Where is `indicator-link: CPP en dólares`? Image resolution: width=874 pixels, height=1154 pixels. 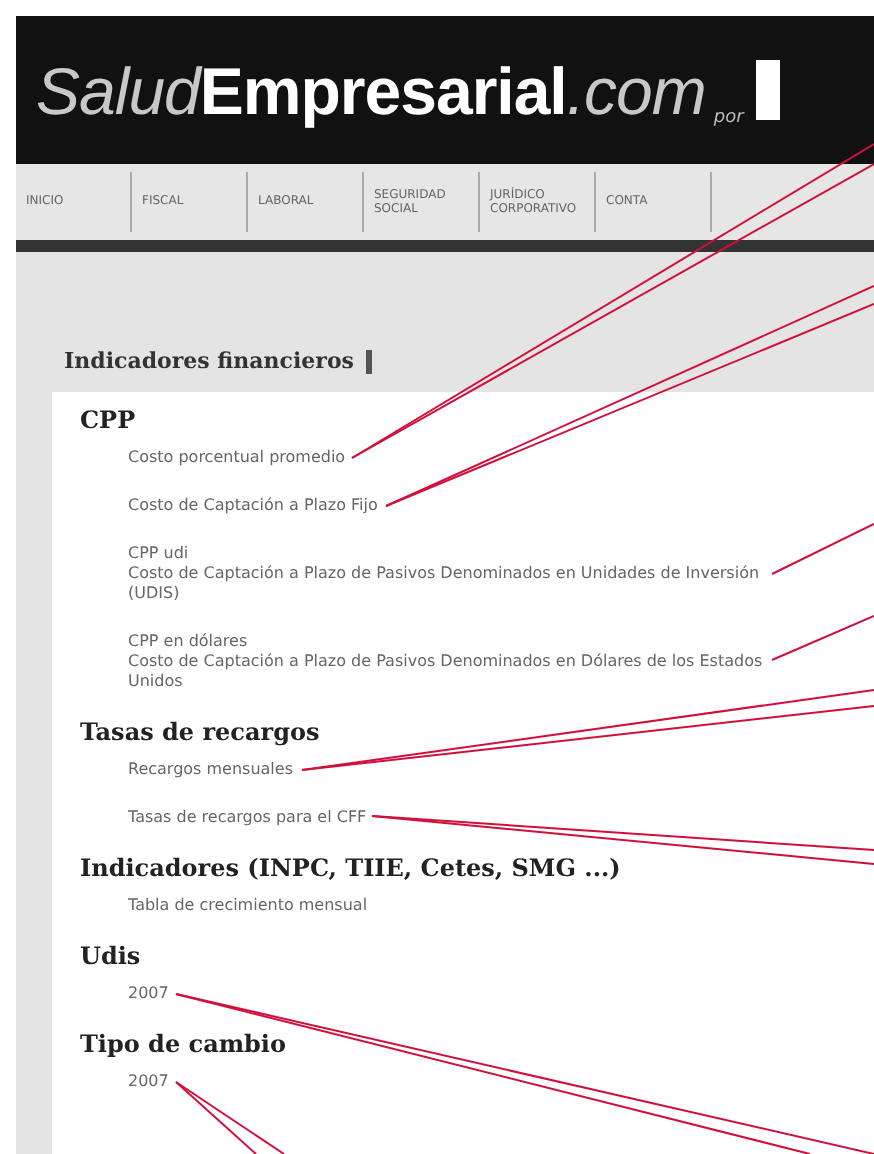
indicator-link: CPP en dólares is located at coordinates (461, 642).